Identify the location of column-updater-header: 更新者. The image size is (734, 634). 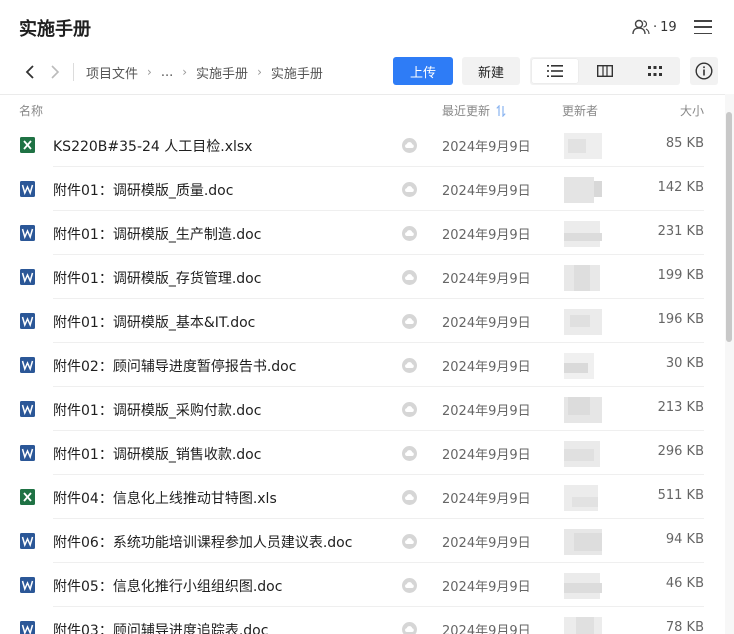
(580, 110).